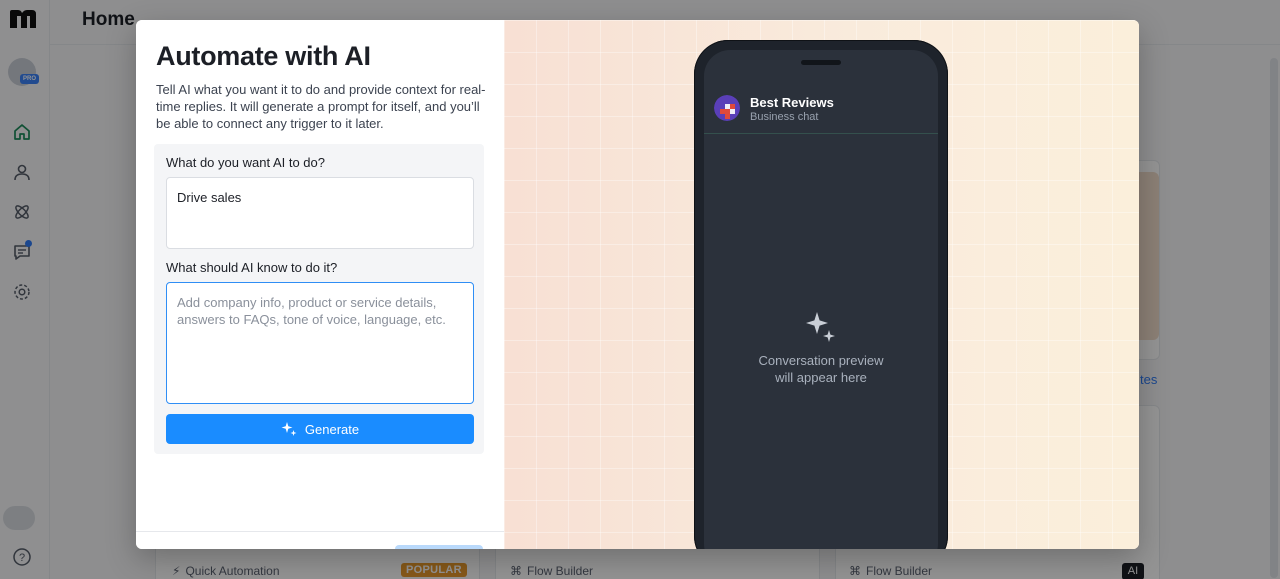  I want to click on footer-action-button, so click(439, 547).